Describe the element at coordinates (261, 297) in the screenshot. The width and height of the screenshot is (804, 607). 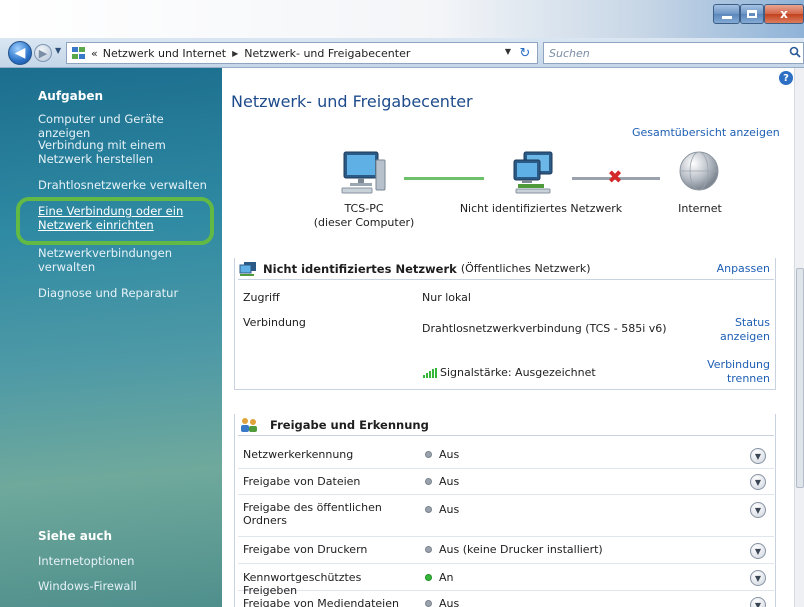
I see `access-label: Zugriff` at that location.